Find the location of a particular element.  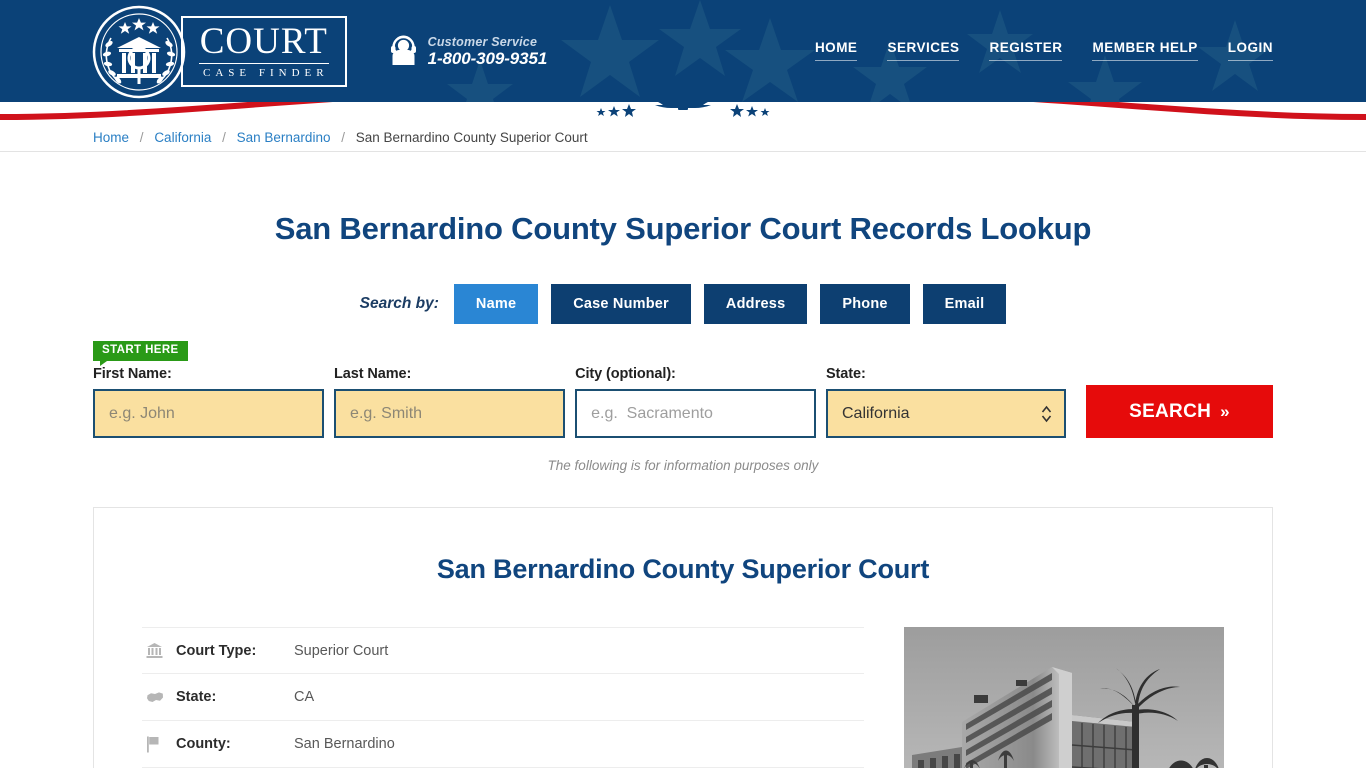

courthouse-photo is located at coordinates (1064, 697).